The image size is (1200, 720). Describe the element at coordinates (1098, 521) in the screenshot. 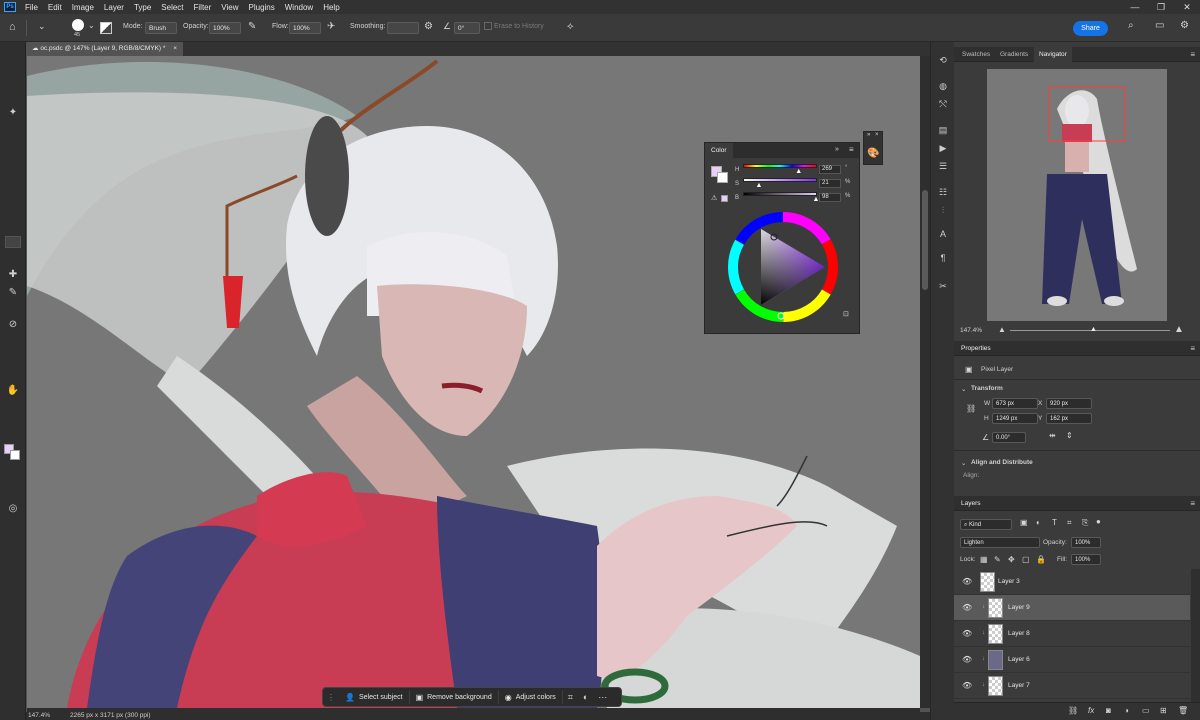

I see `filter-toggle-icon: ●` at that location.